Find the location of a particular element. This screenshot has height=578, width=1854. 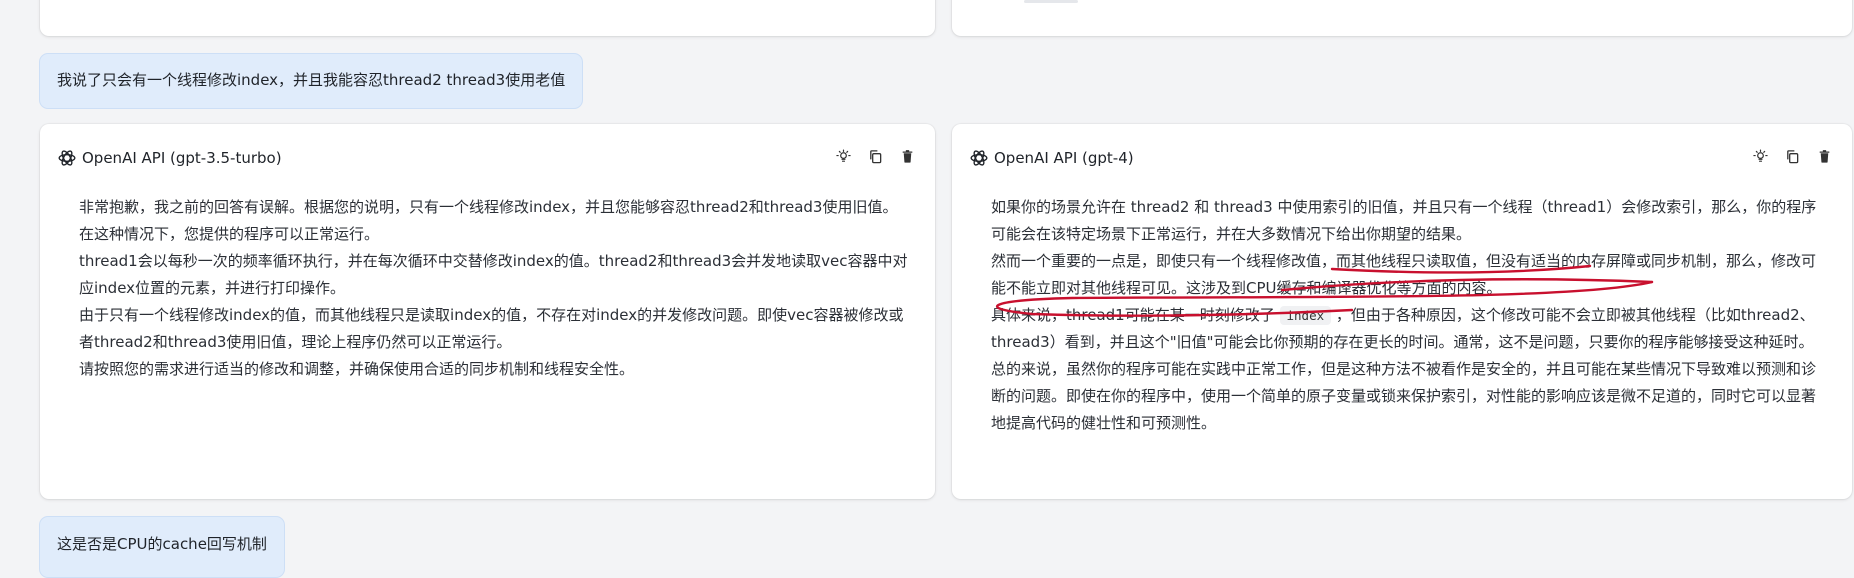

response-paragraph: 请按照您的需求进行适当的修改和调整，并确保使用合适的同步机制和线程安全性。 is located at coordinates (357, 369).